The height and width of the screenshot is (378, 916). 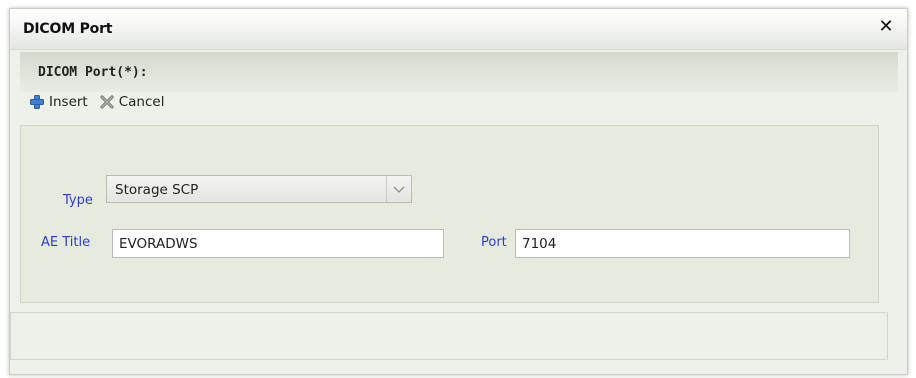 What do you see at coordinates (458, 29) in the screenshot?
I see `dialog-titlebar: DICOM Port ✕` at bounding box center [458, 29].